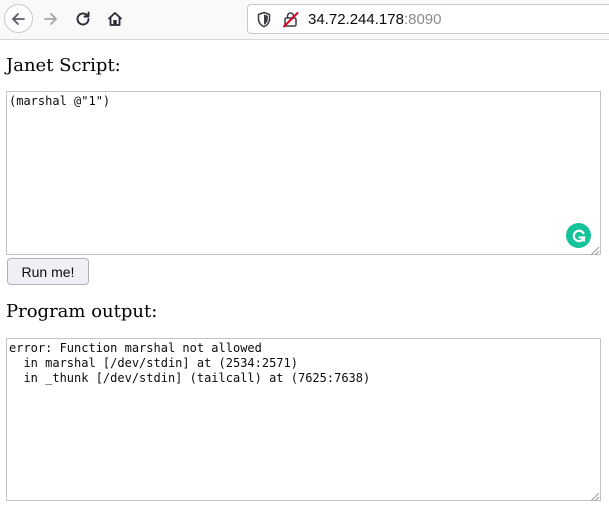 This screenshot has width=609, height=510. What do you see at coordinates (291, 21) in the screenshot?
I see `insecure-lock-icon` at bounding box center [291, 21].